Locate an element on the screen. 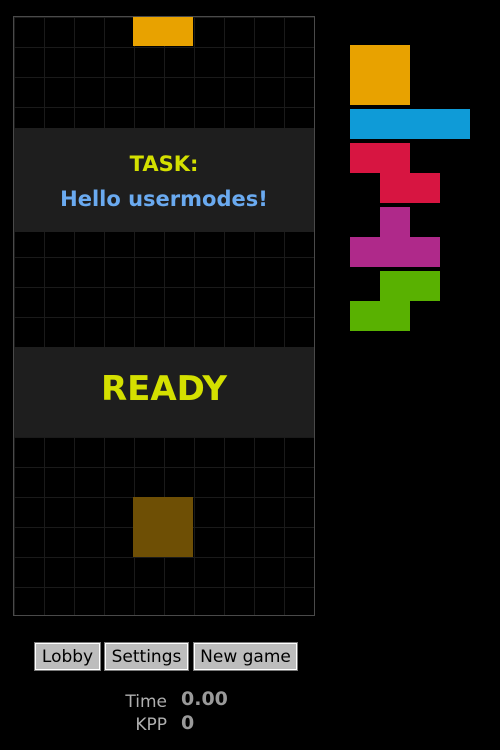 This screenshot has width=500, height=750. next-piece-i is located at coordinates (410, 124).